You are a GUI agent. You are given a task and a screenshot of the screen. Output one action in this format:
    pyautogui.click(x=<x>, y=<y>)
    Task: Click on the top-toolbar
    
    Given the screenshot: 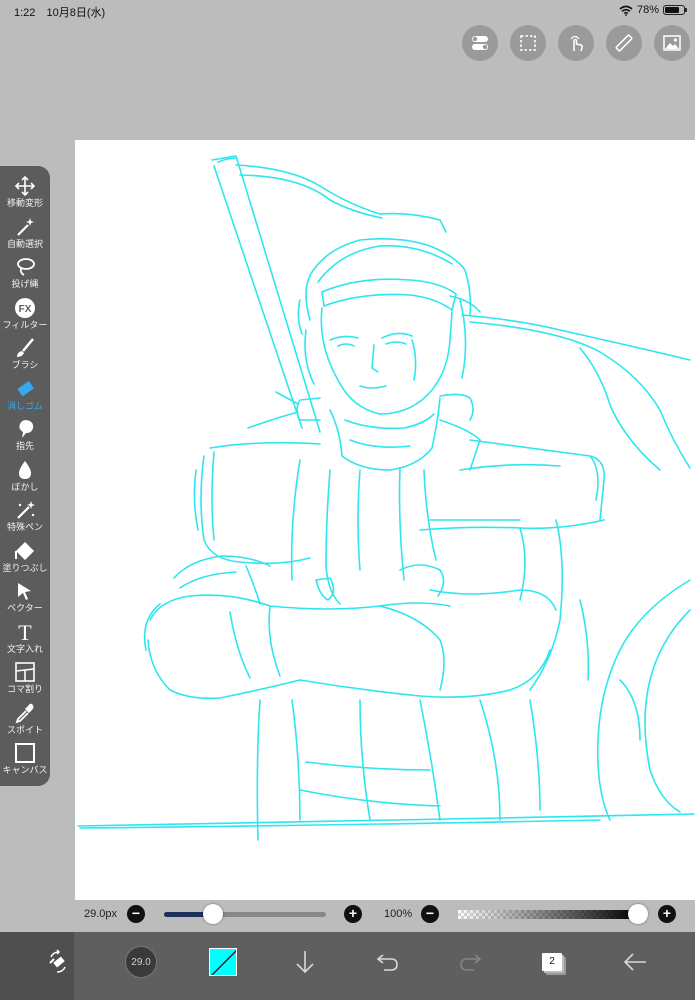 What is the action you would take?
    pyautogui.click(x=576, y=43)
    